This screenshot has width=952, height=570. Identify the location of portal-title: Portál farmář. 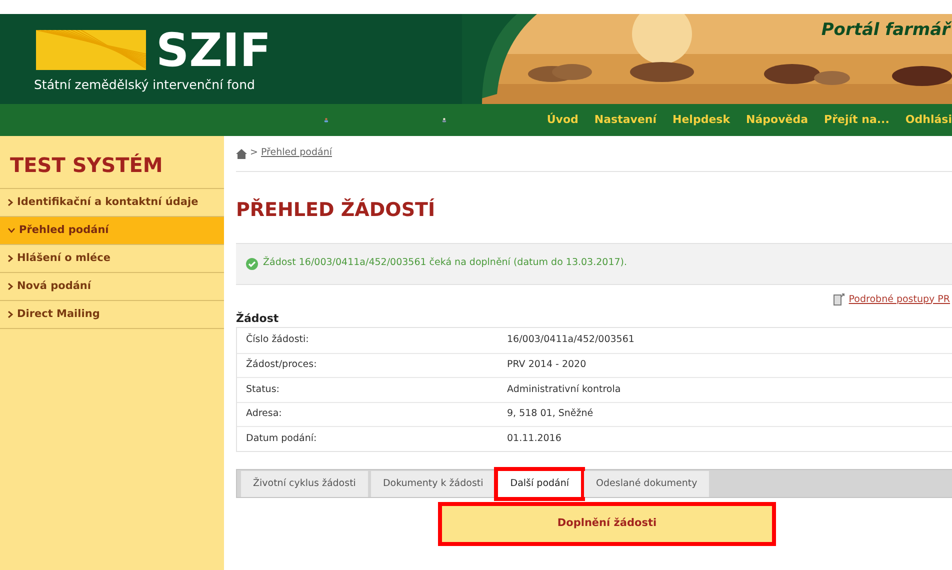
(885, 30).